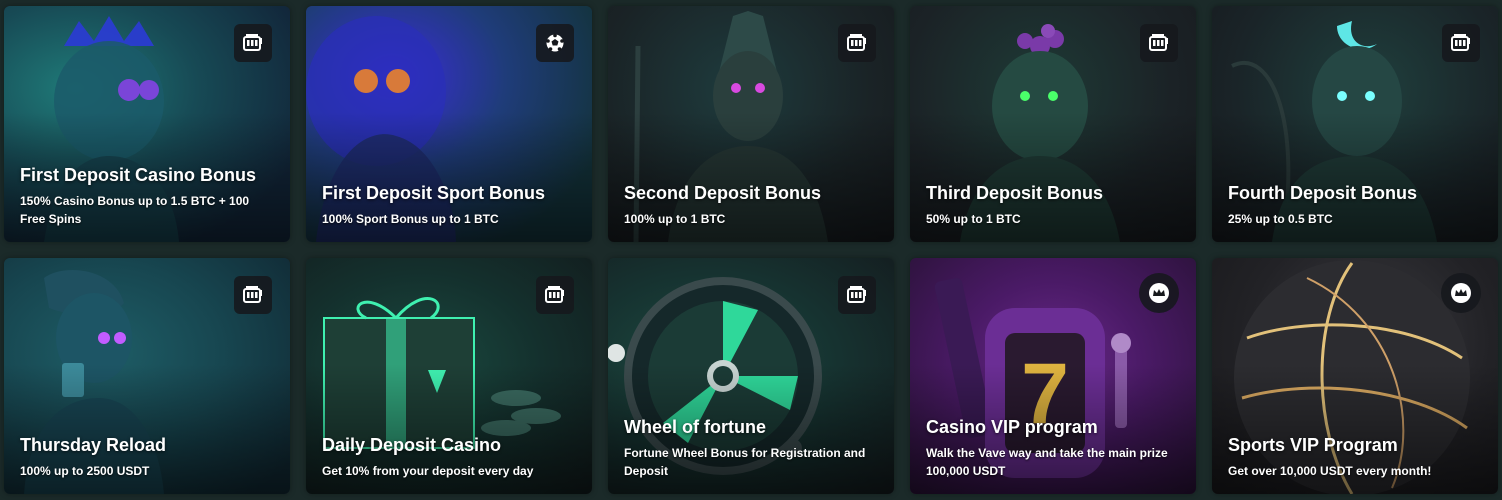 The image size is (1502, 500). Describe the element at coordinates (93, 445) in the screenshot. I see `card-title: Thursday Reload` at that location.